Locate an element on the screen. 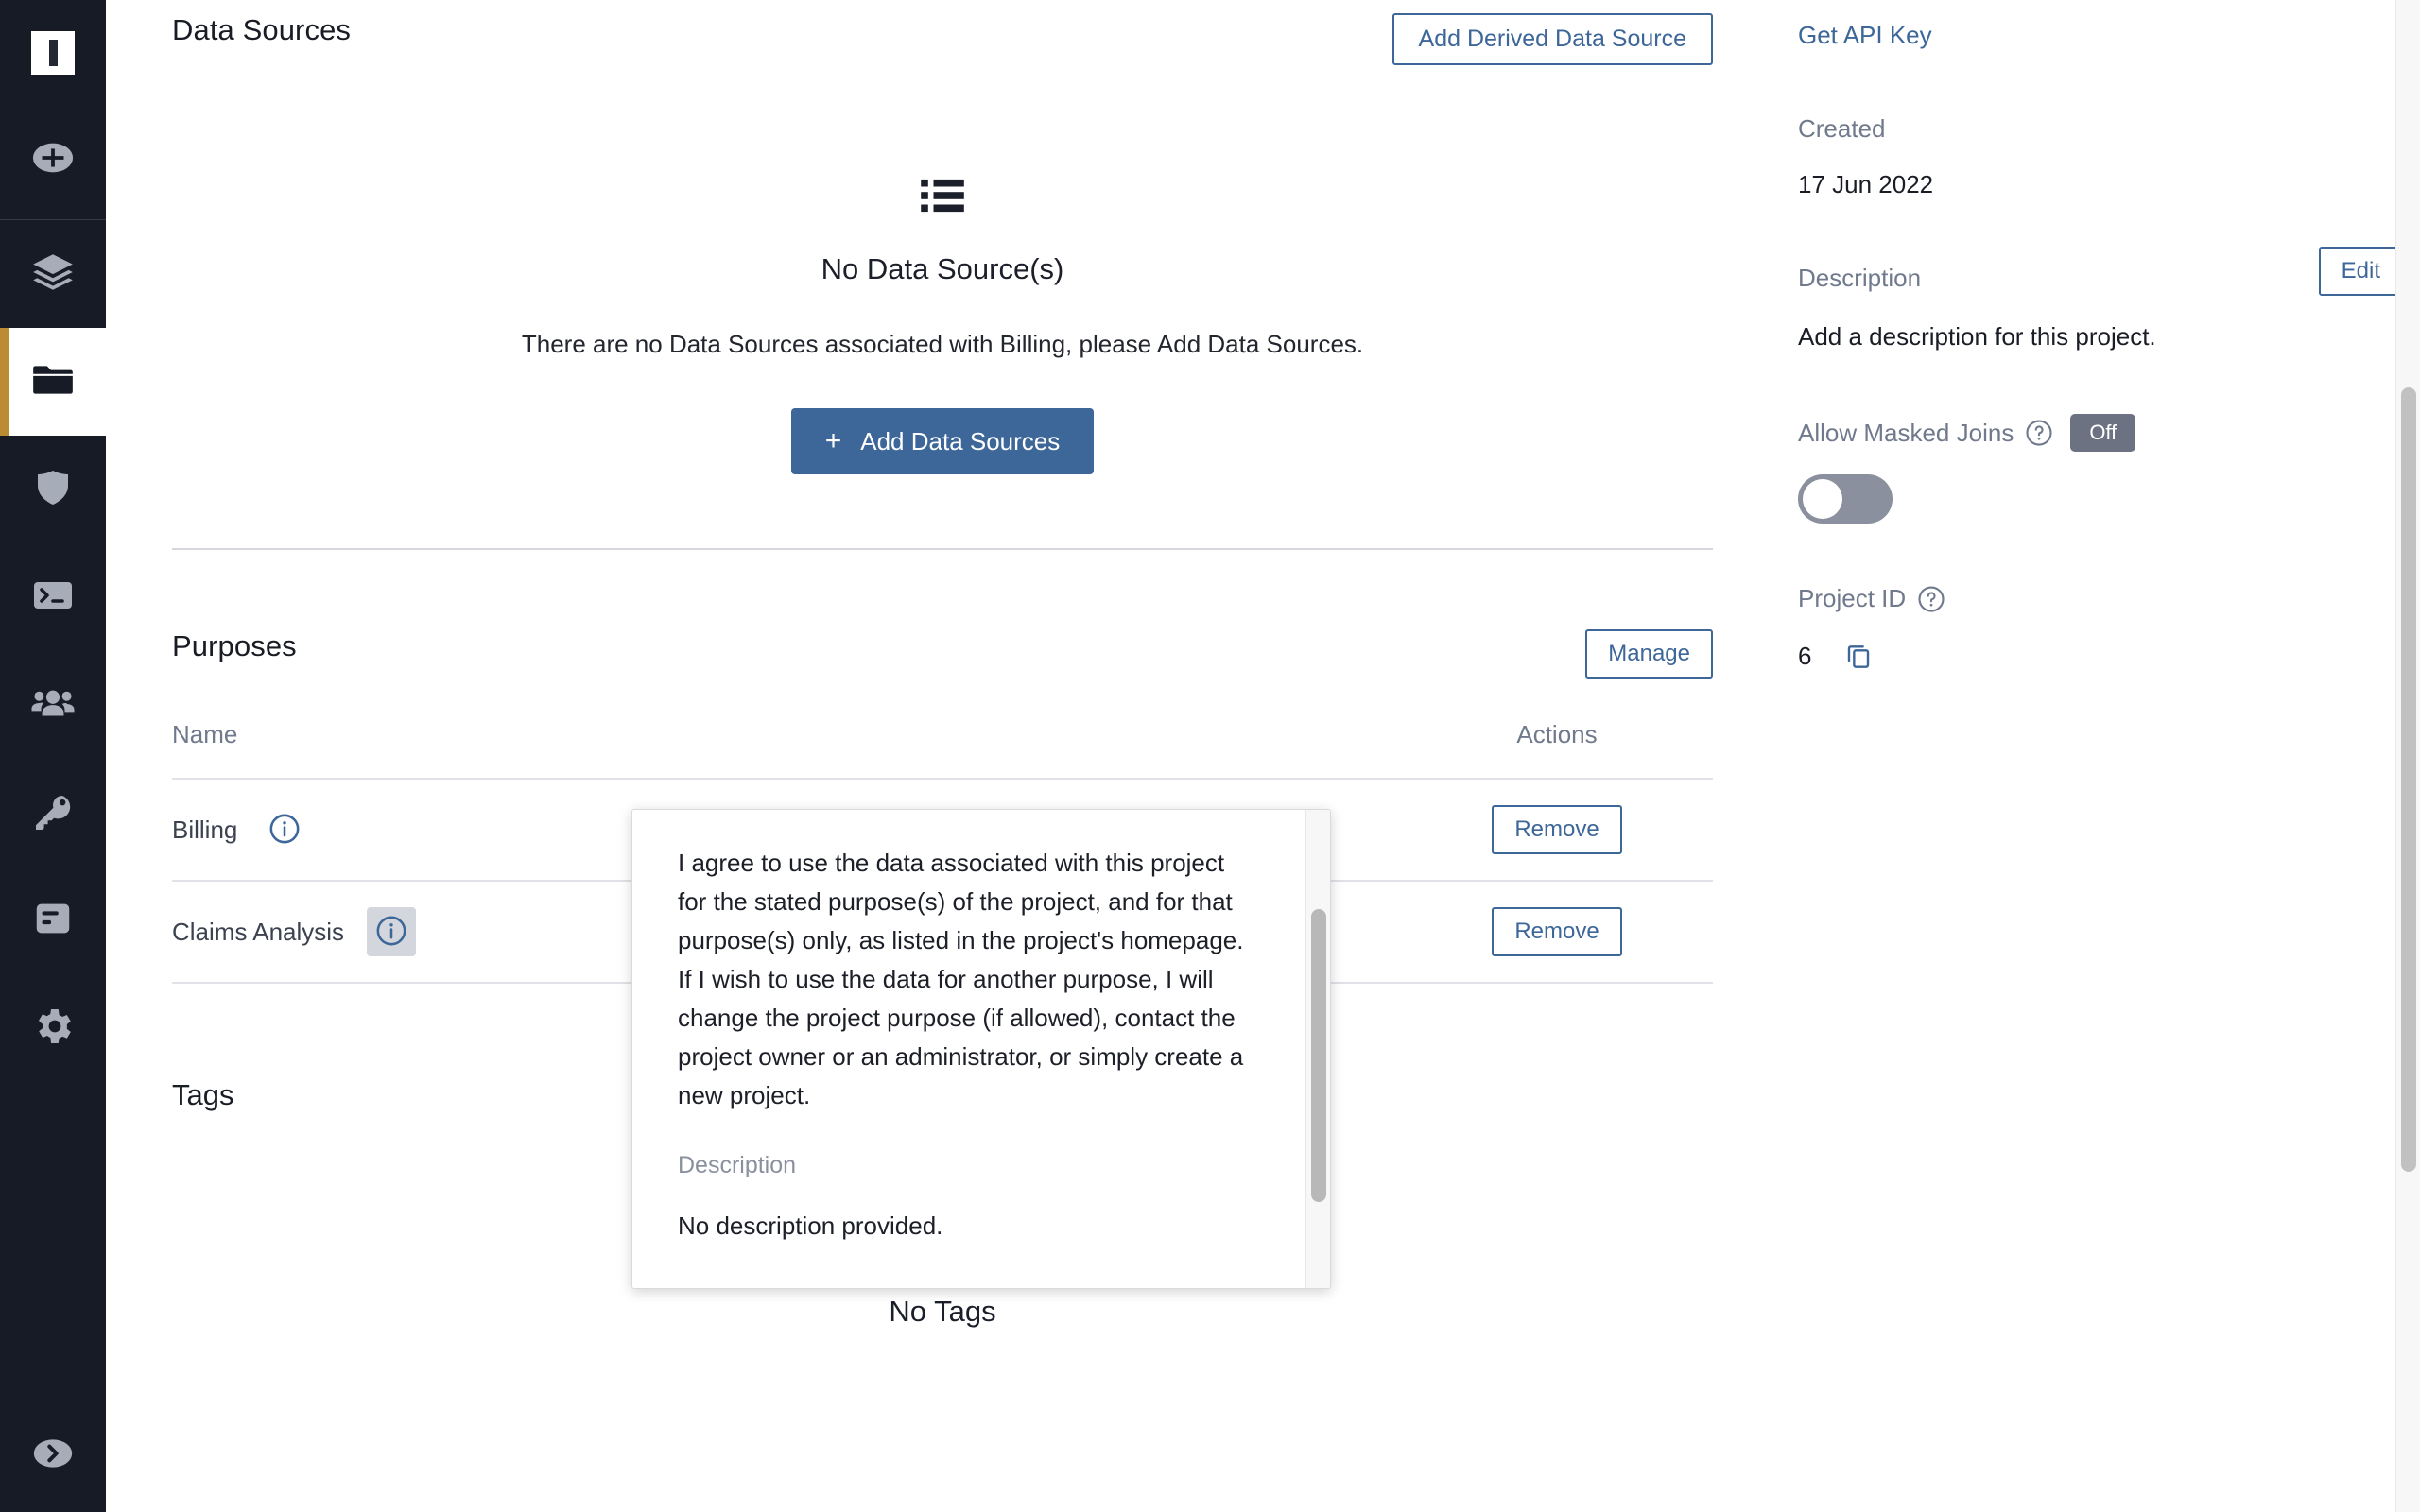 The height and width of the screenshot is (1512, 2420). masked-joins-label: Allow Masked Joins is located at coordinates (1906, 432).